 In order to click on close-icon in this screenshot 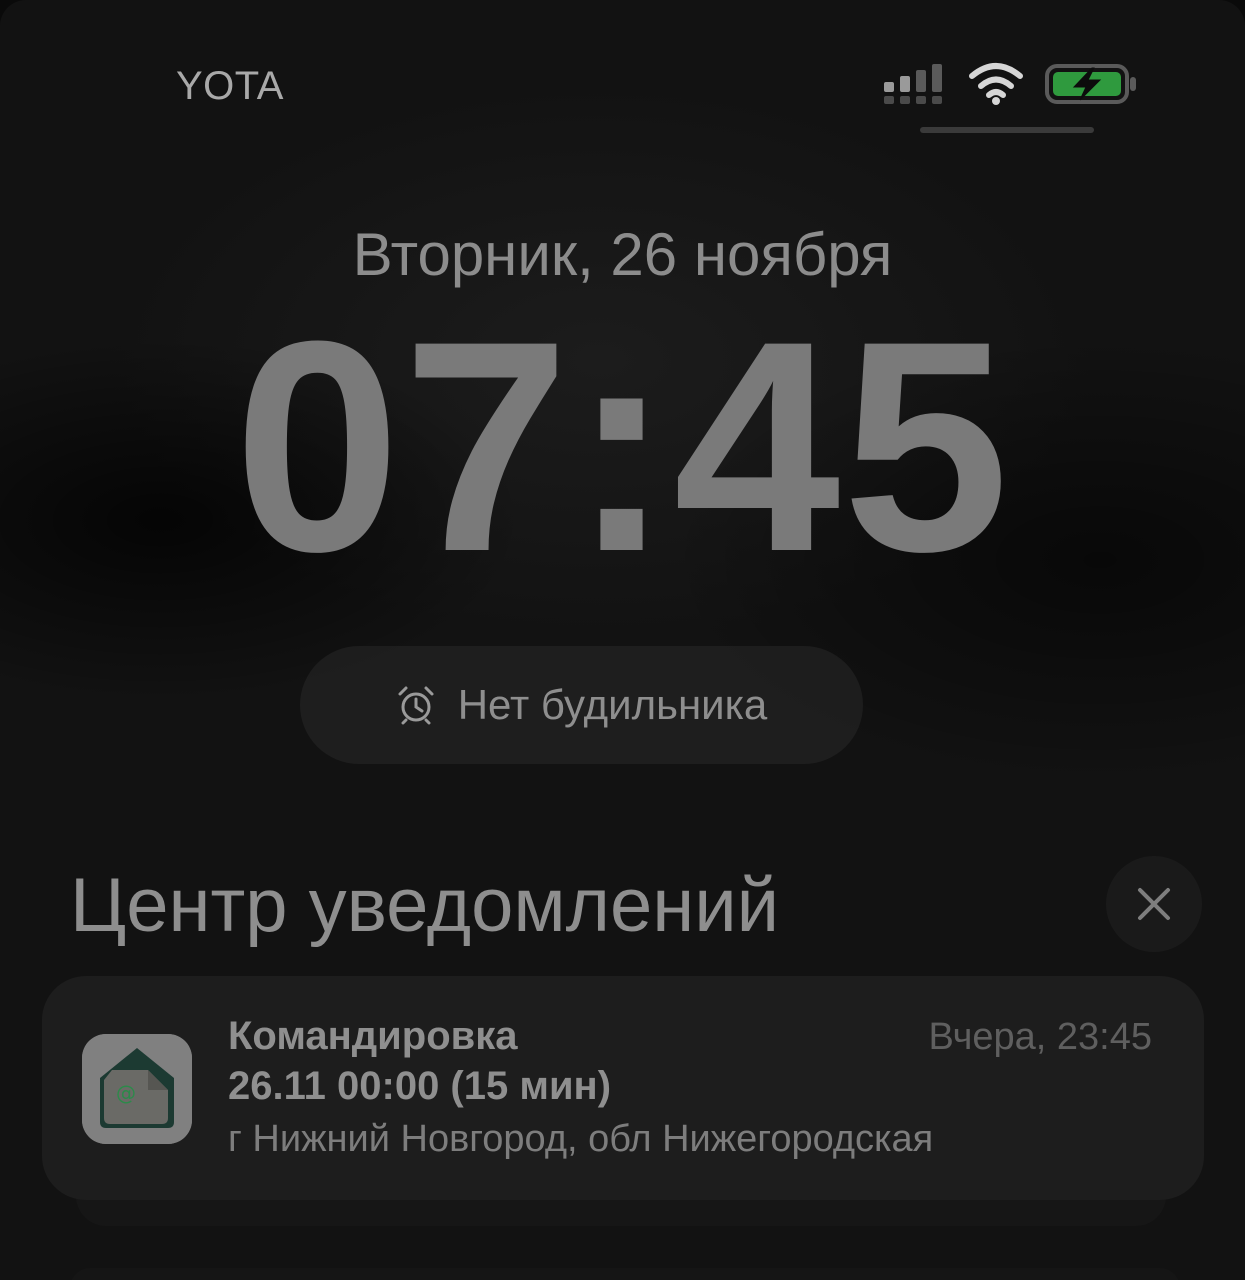, I will do `click(1154, 904)`.